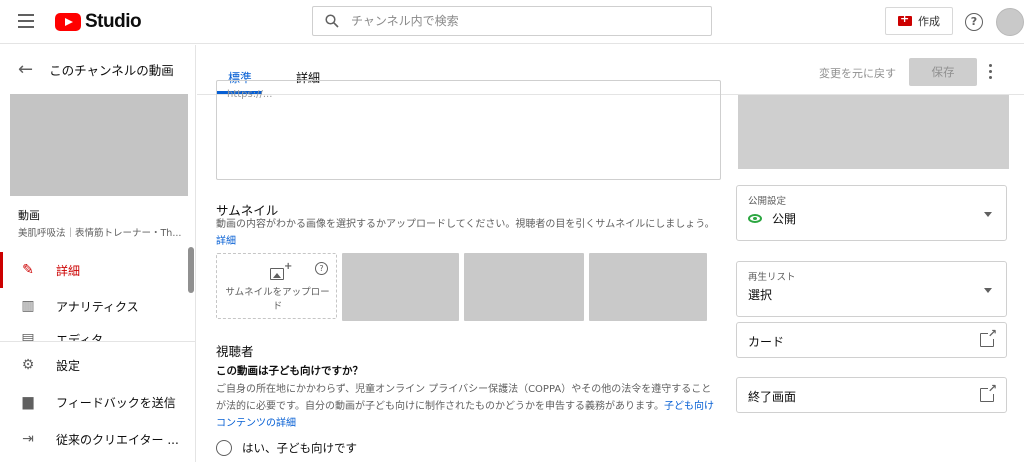 This screenshot has height=462, width=1024. What do you see at coordinates (766, 342) in the screenshot?
I see `cards-label: カード` at bounding box center [766, 342].